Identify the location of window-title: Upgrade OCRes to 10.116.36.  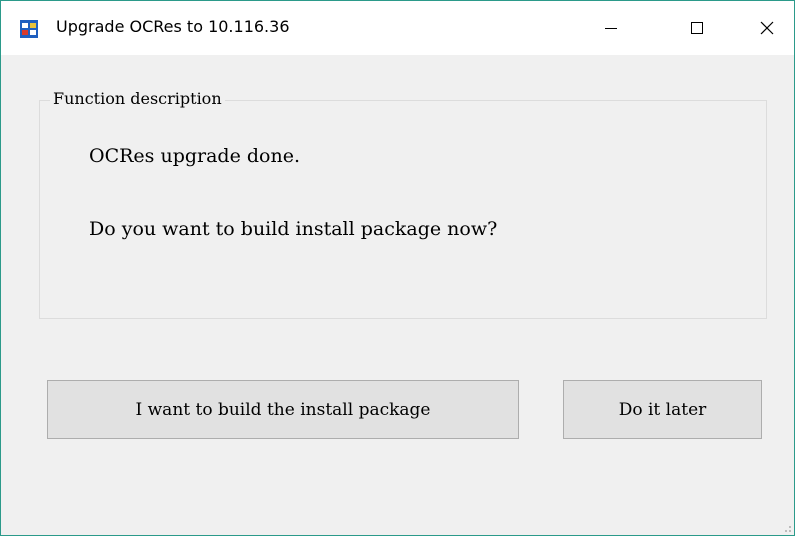
(173, 26).